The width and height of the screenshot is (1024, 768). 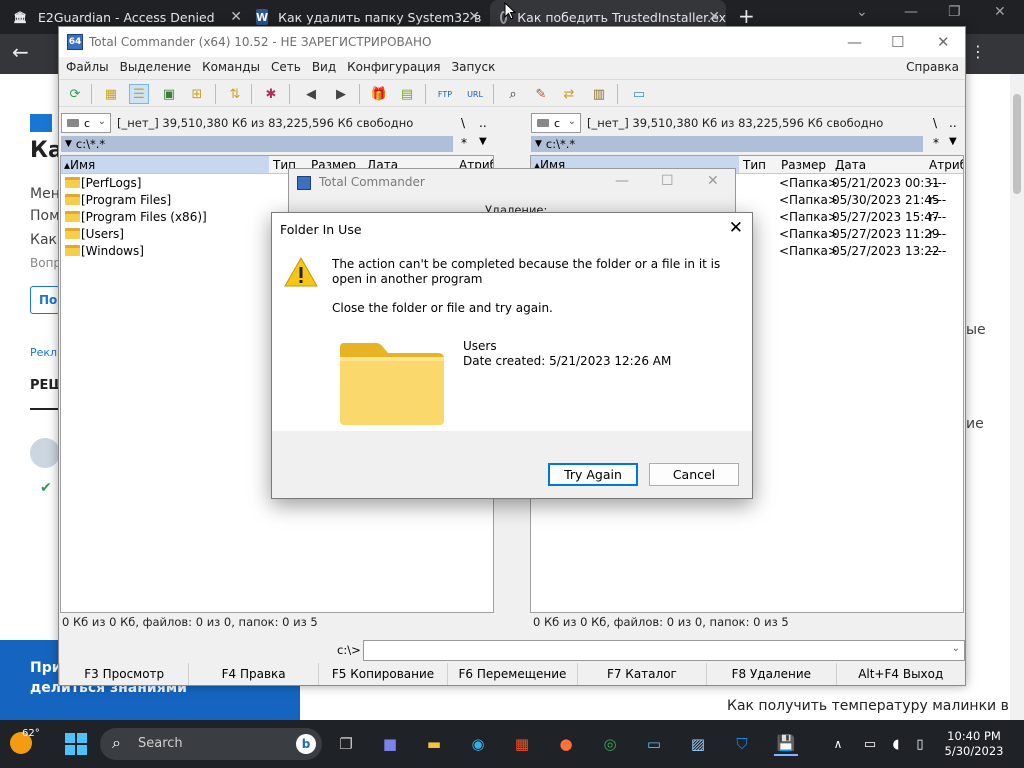 I want to click on col-type: Тип, so click(x=754, y=165).